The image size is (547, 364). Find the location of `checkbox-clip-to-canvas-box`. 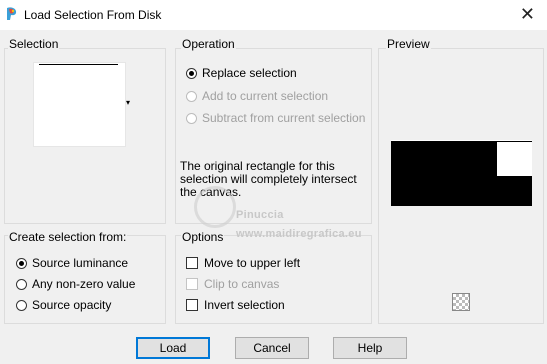

checkbox-clip-to-canvas-box is located at coordinates (192, 284).